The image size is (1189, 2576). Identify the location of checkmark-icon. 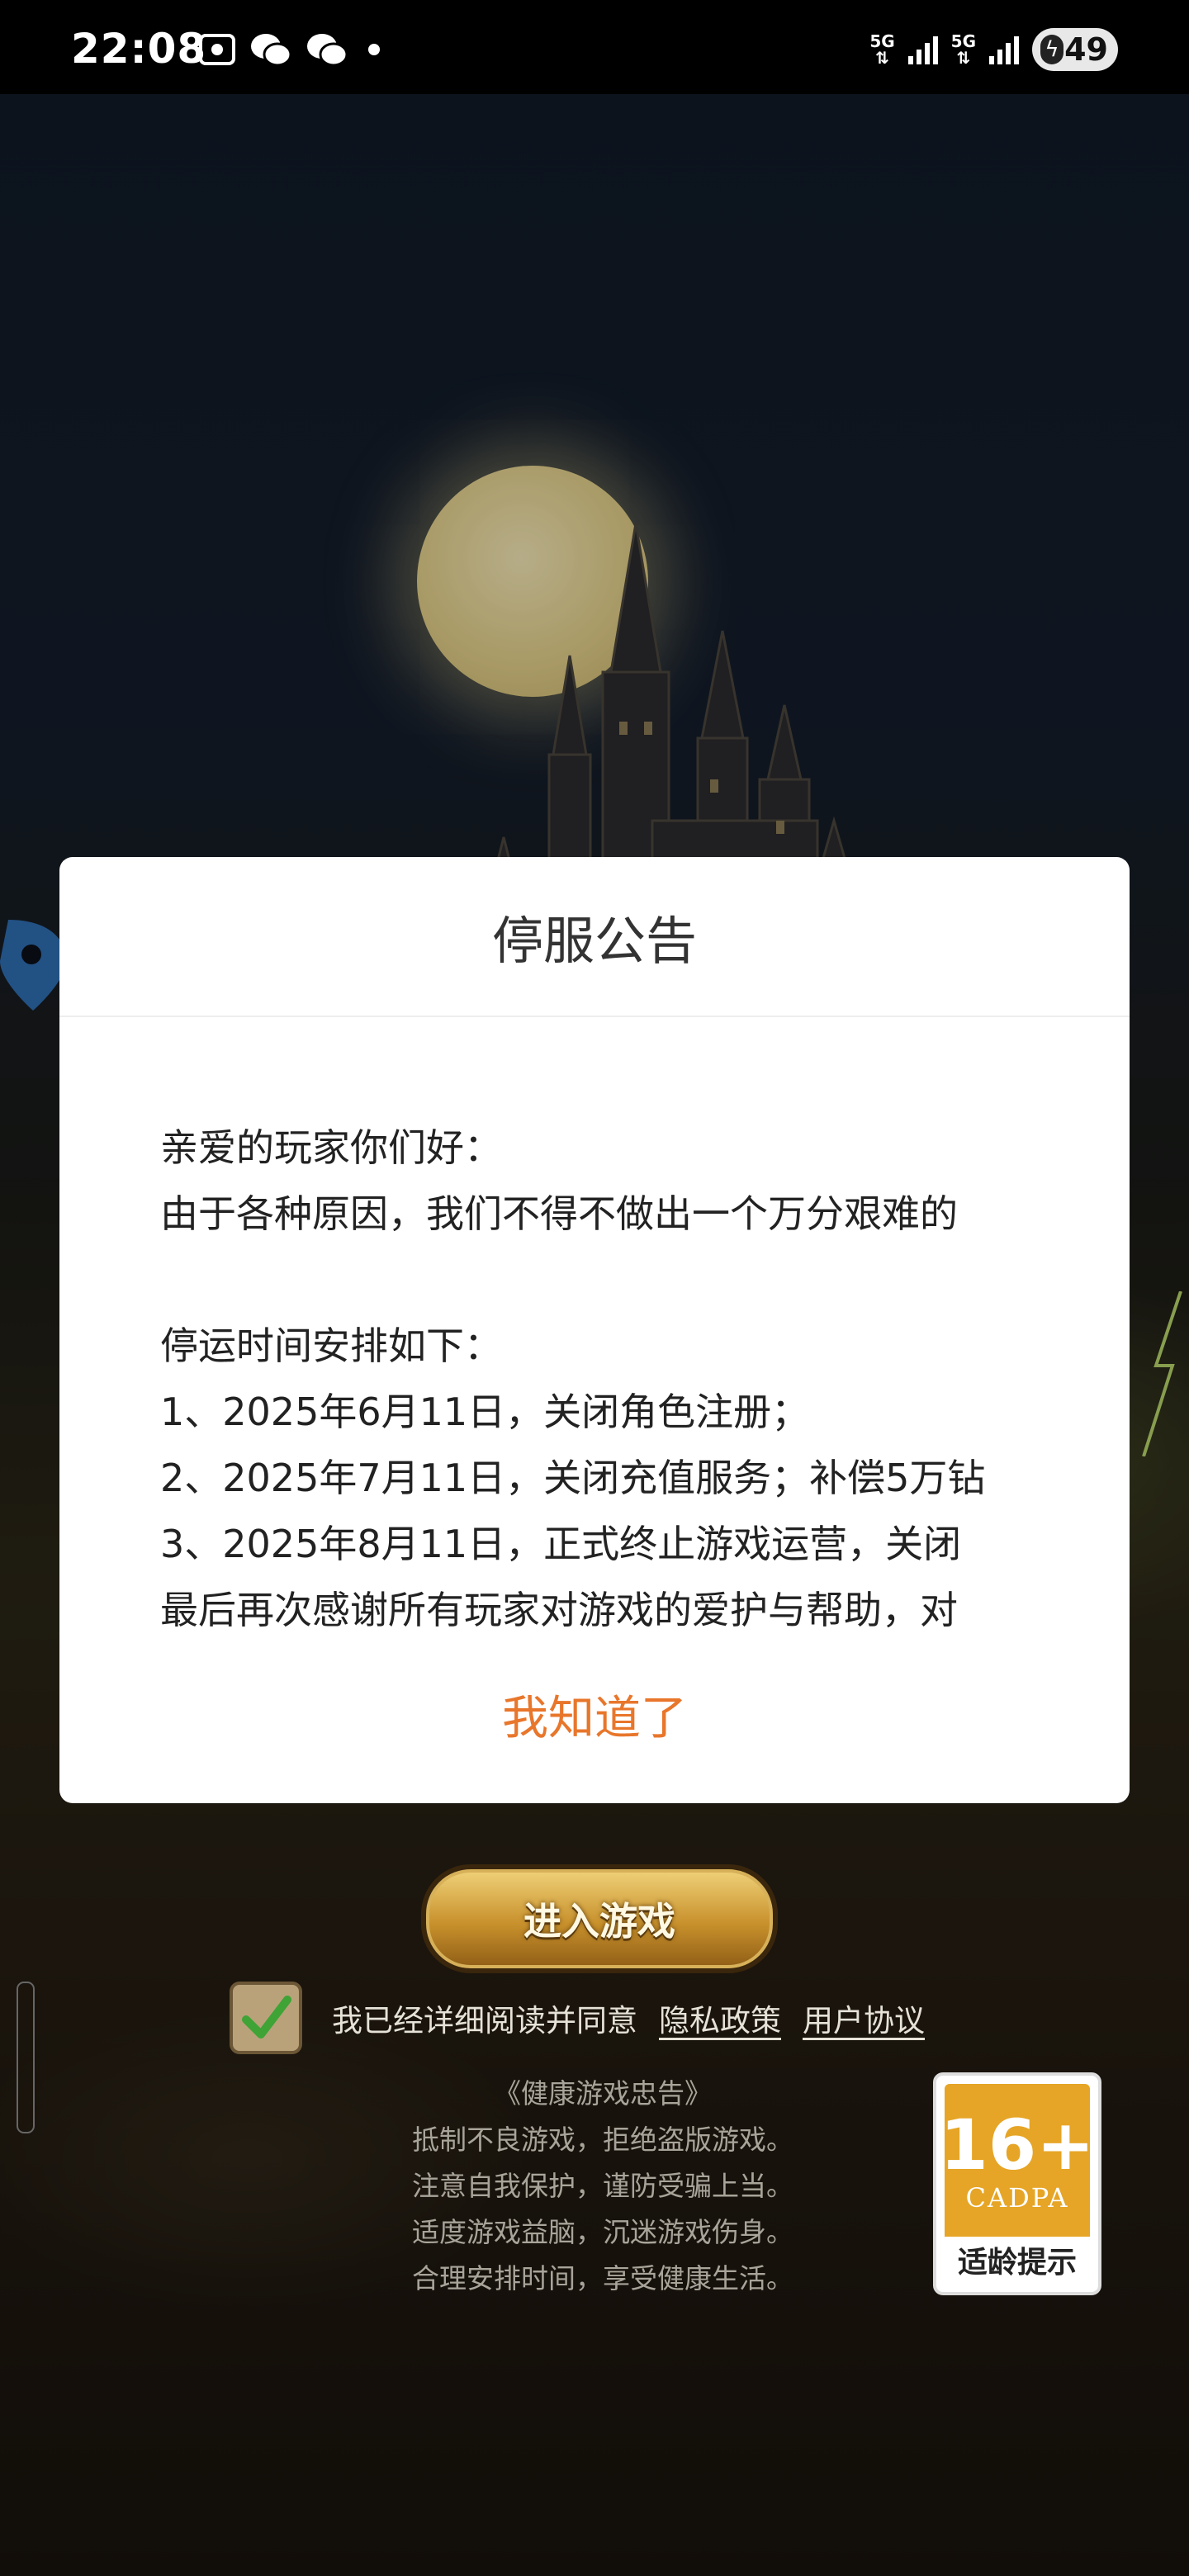
(266, 2017).